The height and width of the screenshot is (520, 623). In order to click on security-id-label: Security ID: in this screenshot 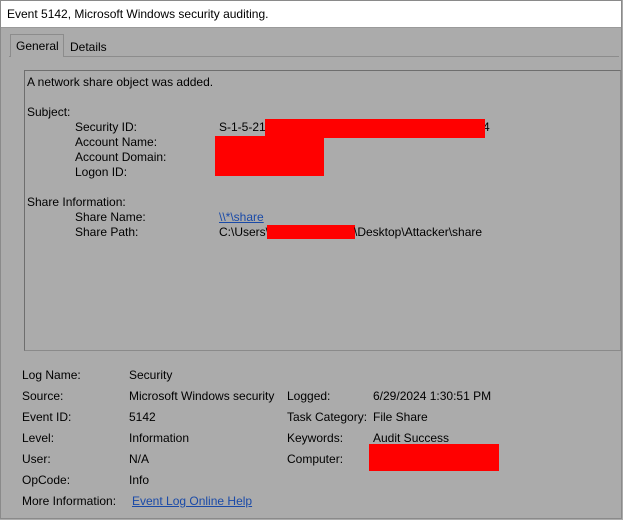, I will do `click(106, 127)`.